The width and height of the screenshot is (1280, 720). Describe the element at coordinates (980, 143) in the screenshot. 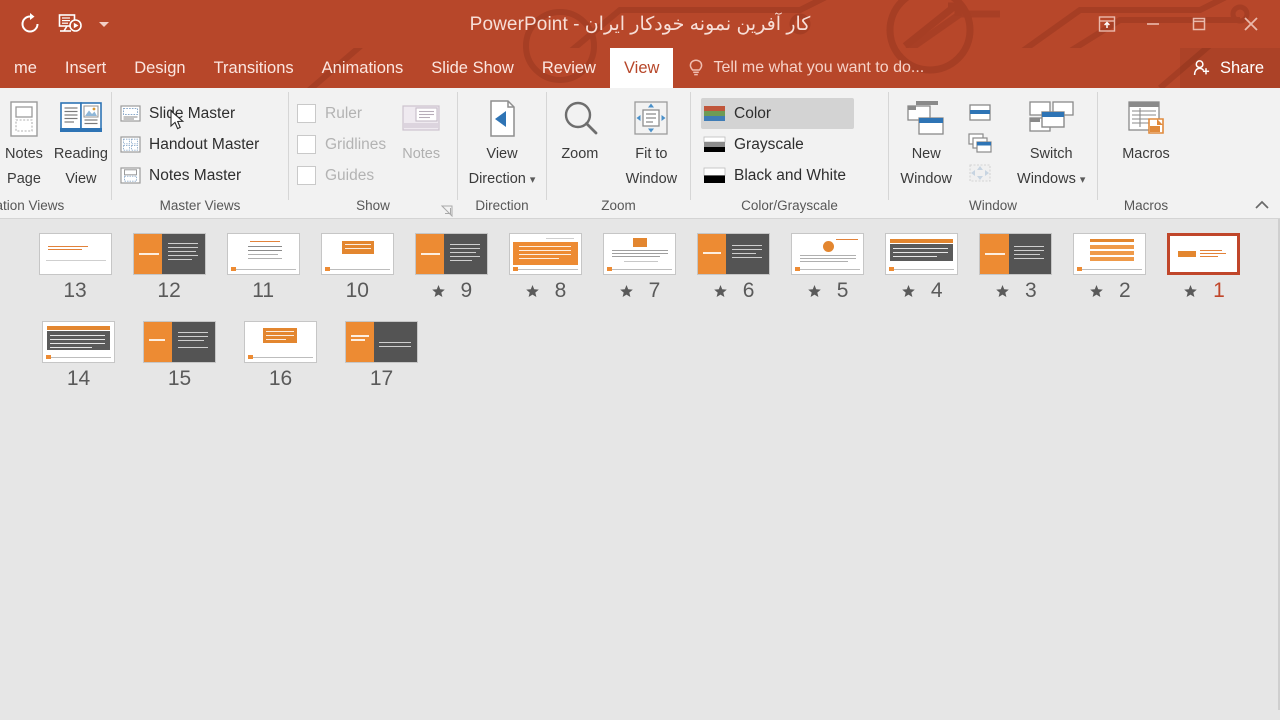

I see `cascade-icon` at that location.